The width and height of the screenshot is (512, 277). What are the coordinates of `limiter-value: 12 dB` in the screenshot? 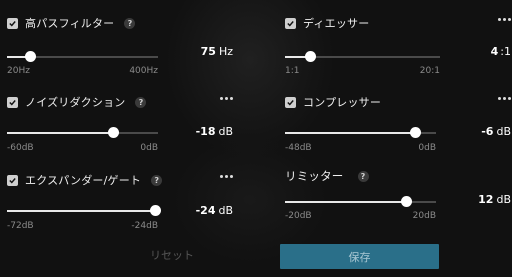 It's located at (494, 199).